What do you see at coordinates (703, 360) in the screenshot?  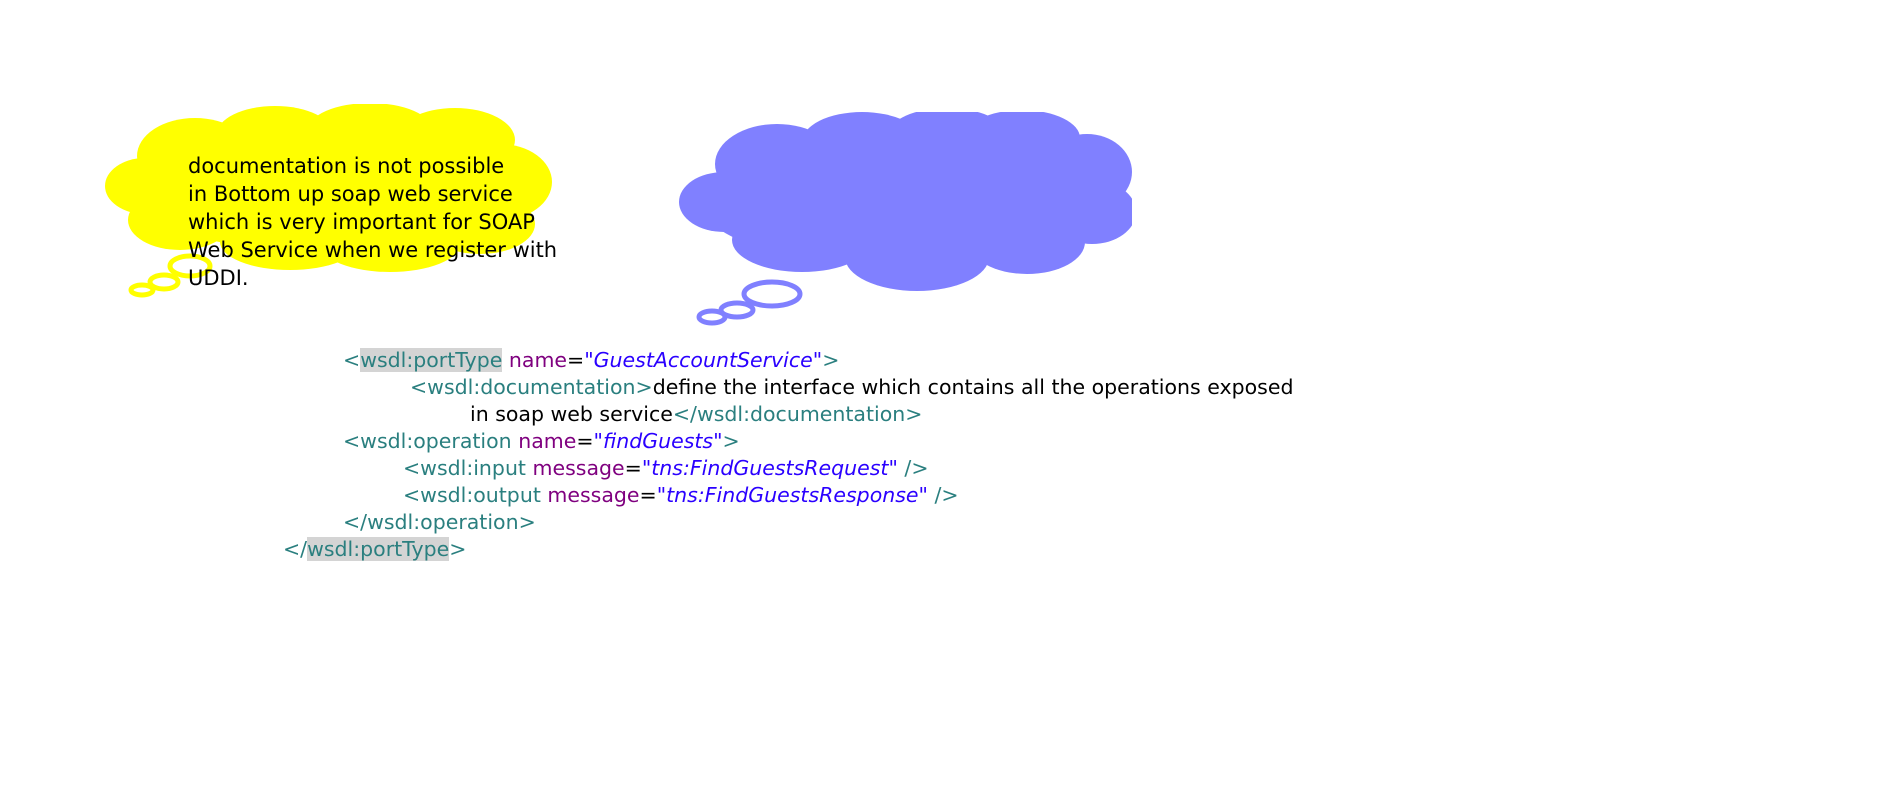 I see `code-token-value: "GuestAccountService"` at bounding box center [703, 360].